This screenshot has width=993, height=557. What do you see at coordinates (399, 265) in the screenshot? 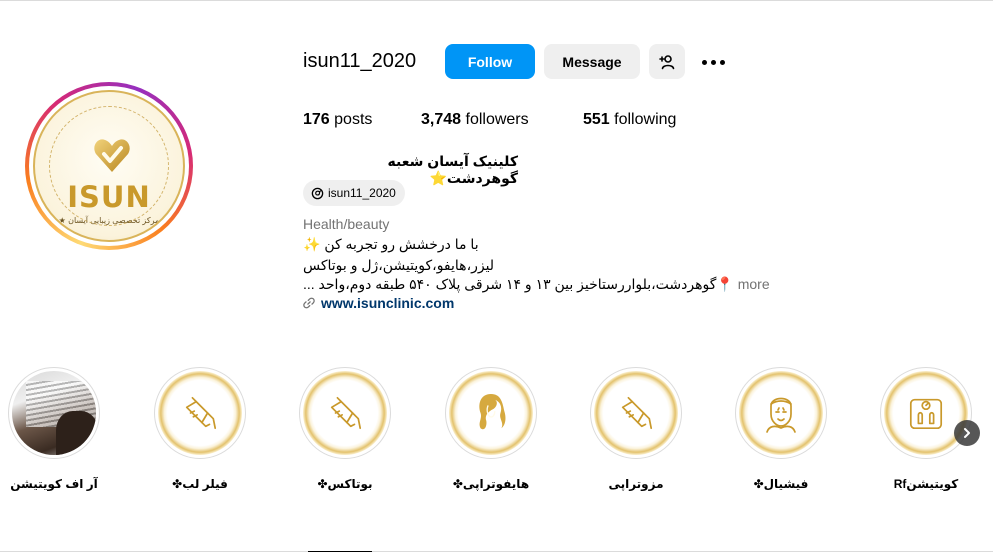
I see `bio-line-2: لیزر،هایفو،کویتیشن،ژل و بوتاکس` at bounding box center [399, 265].